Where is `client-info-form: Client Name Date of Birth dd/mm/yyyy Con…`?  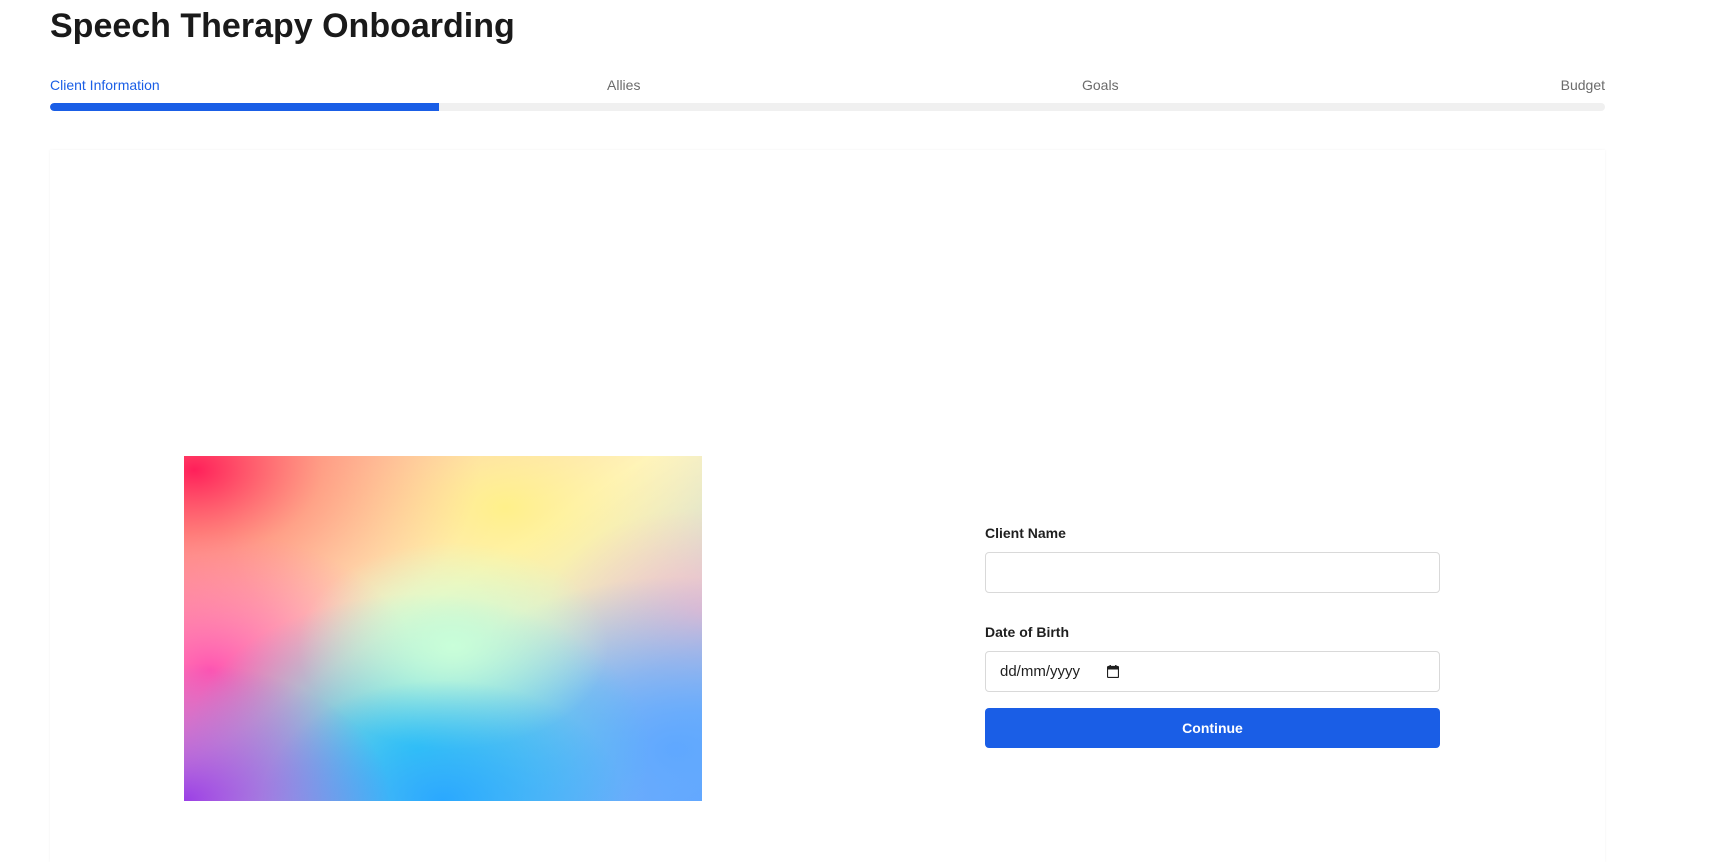 client-info-form: Client Name Date of Birth dd/mm/yyyy Con… is located at coordinates (1212, 636).